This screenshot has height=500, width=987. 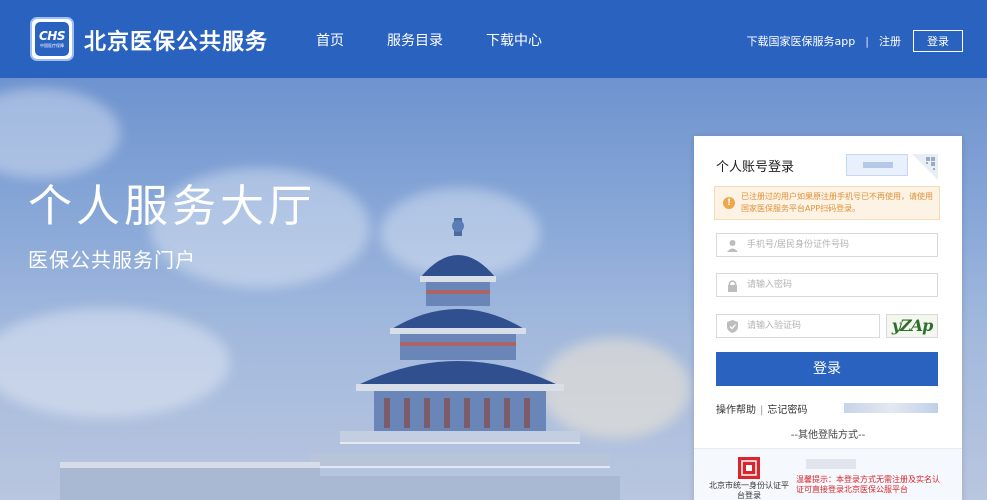 What do you see at coordinates (732, 246) in the screenshot?
I see `user-icon` at bounding box center [732, 246].